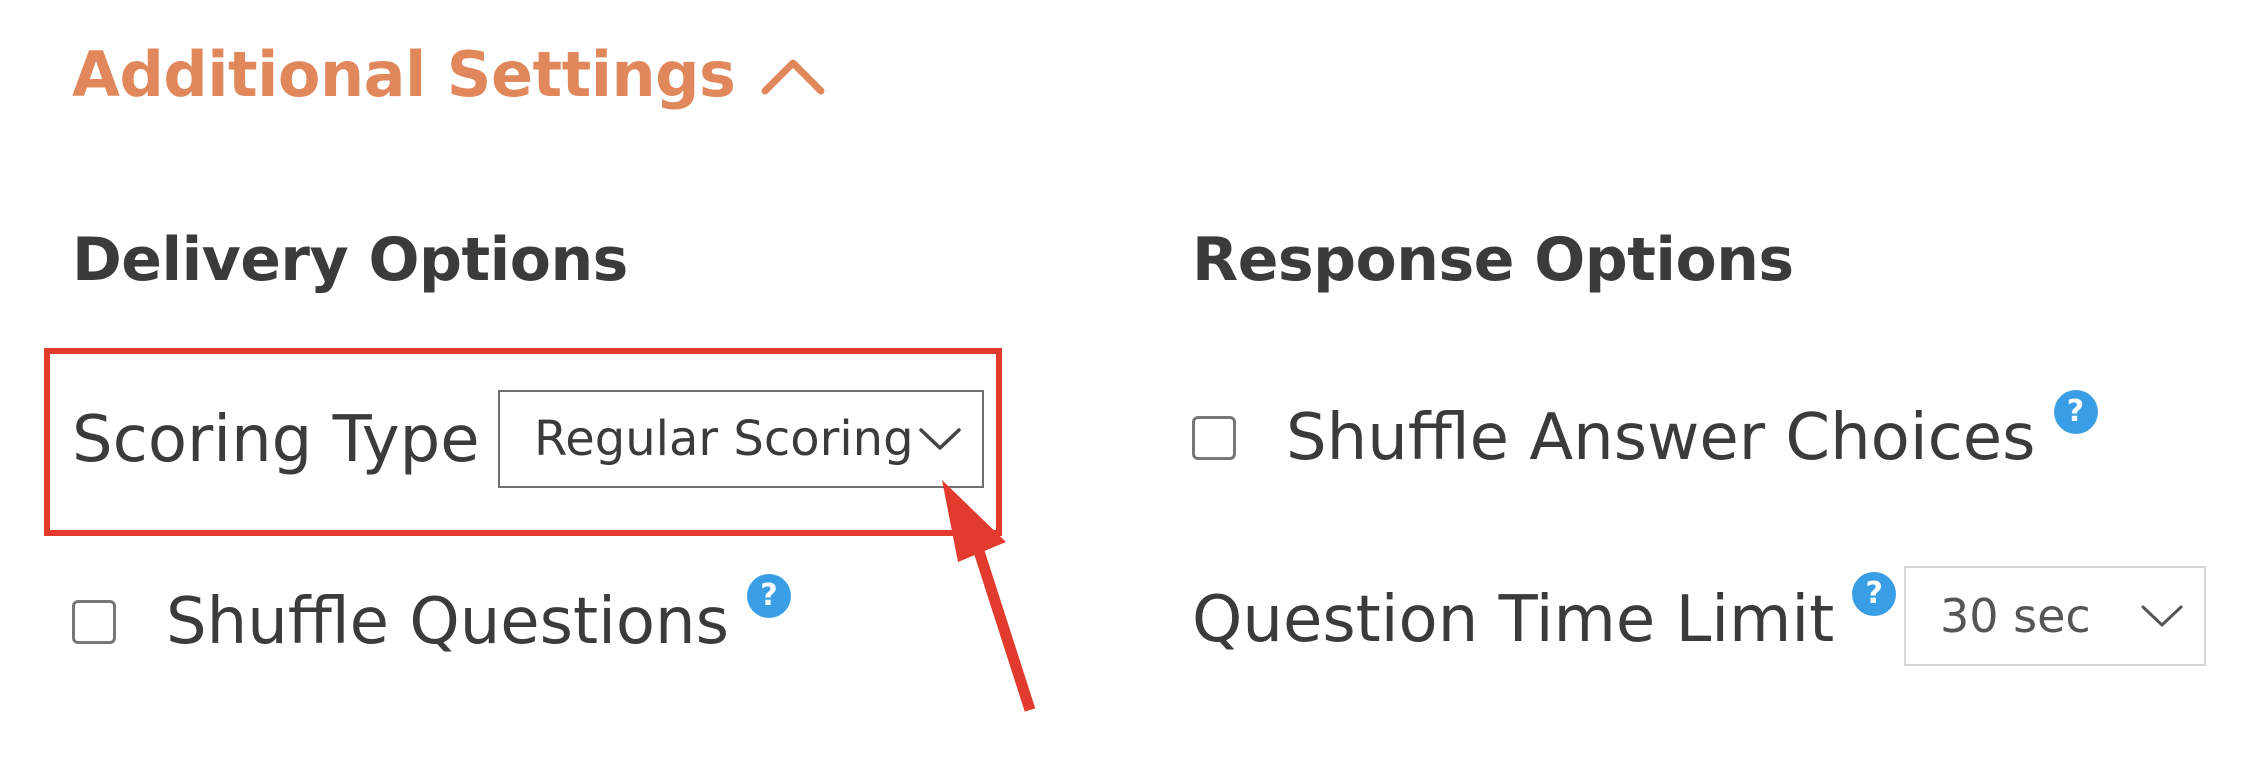 This screenshot has width=2264, height=782. What do you see at coordinates (447, 622) in the screenshot?
I see `shuffle-questions-label: Shuffle Questions` at bounding box center [447, 622].